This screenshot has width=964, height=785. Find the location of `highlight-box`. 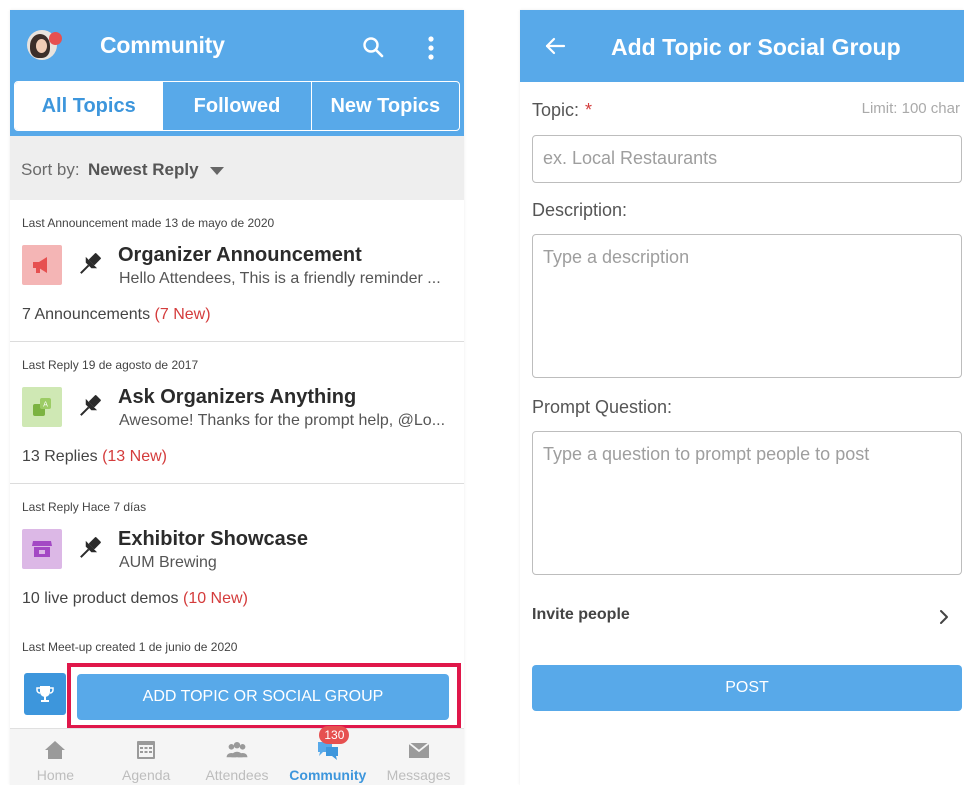

highlight-box is located at coordinates (264, 696).